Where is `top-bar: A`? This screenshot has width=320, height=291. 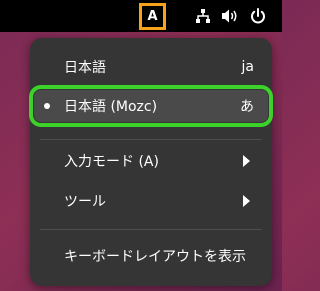 top-bar: A is located at coordinates (141, 16).